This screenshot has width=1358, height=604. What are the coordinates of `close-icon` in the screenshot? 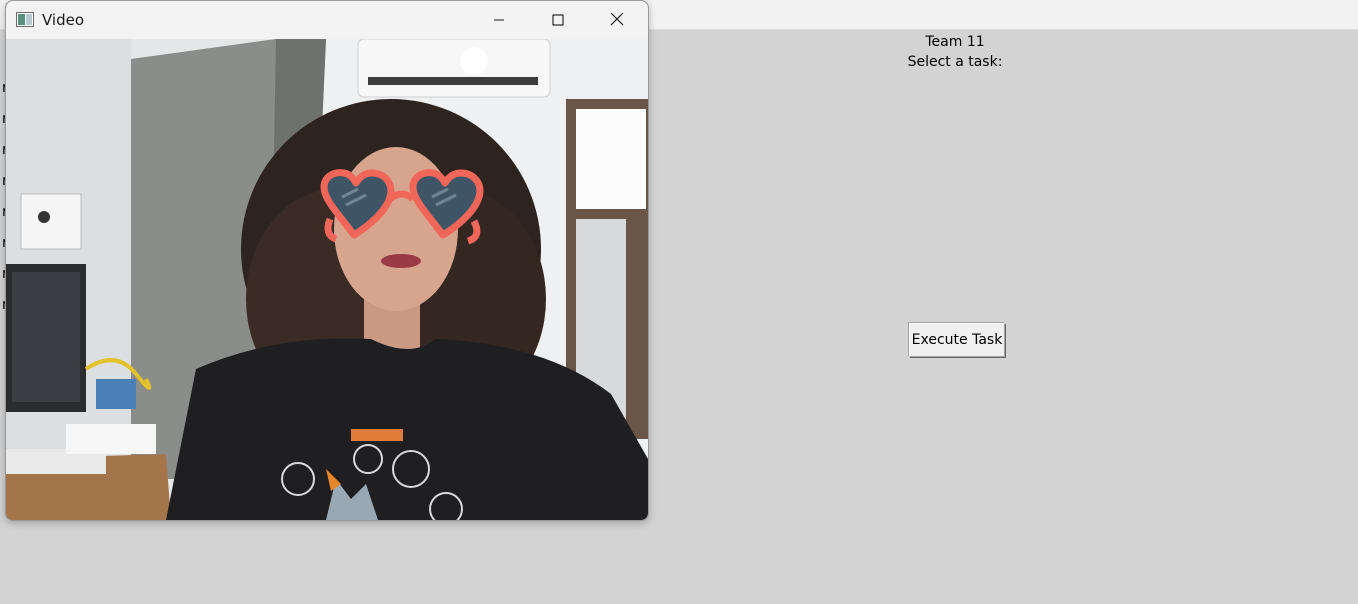 It's located at (617, 20).